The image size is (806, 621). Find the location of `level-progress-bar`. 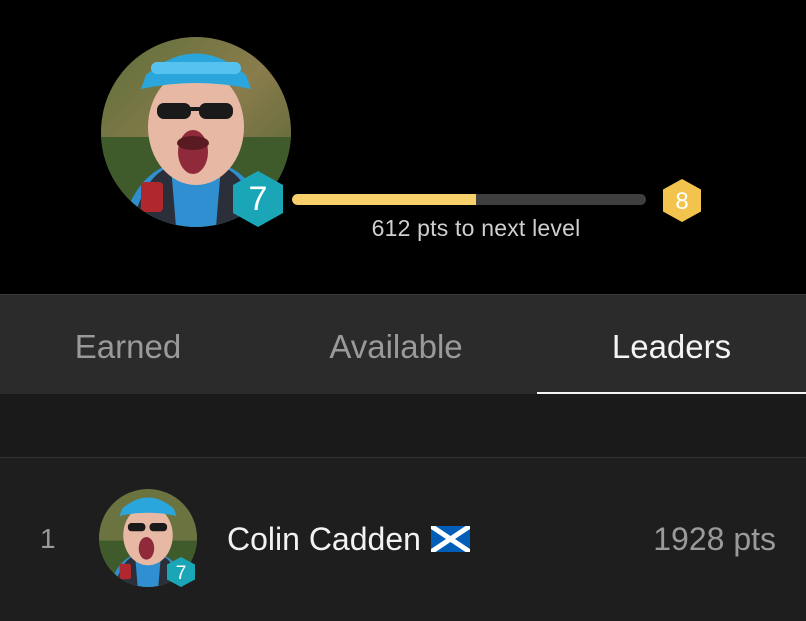

level-progress-bar is located at coordinates (469, 199).